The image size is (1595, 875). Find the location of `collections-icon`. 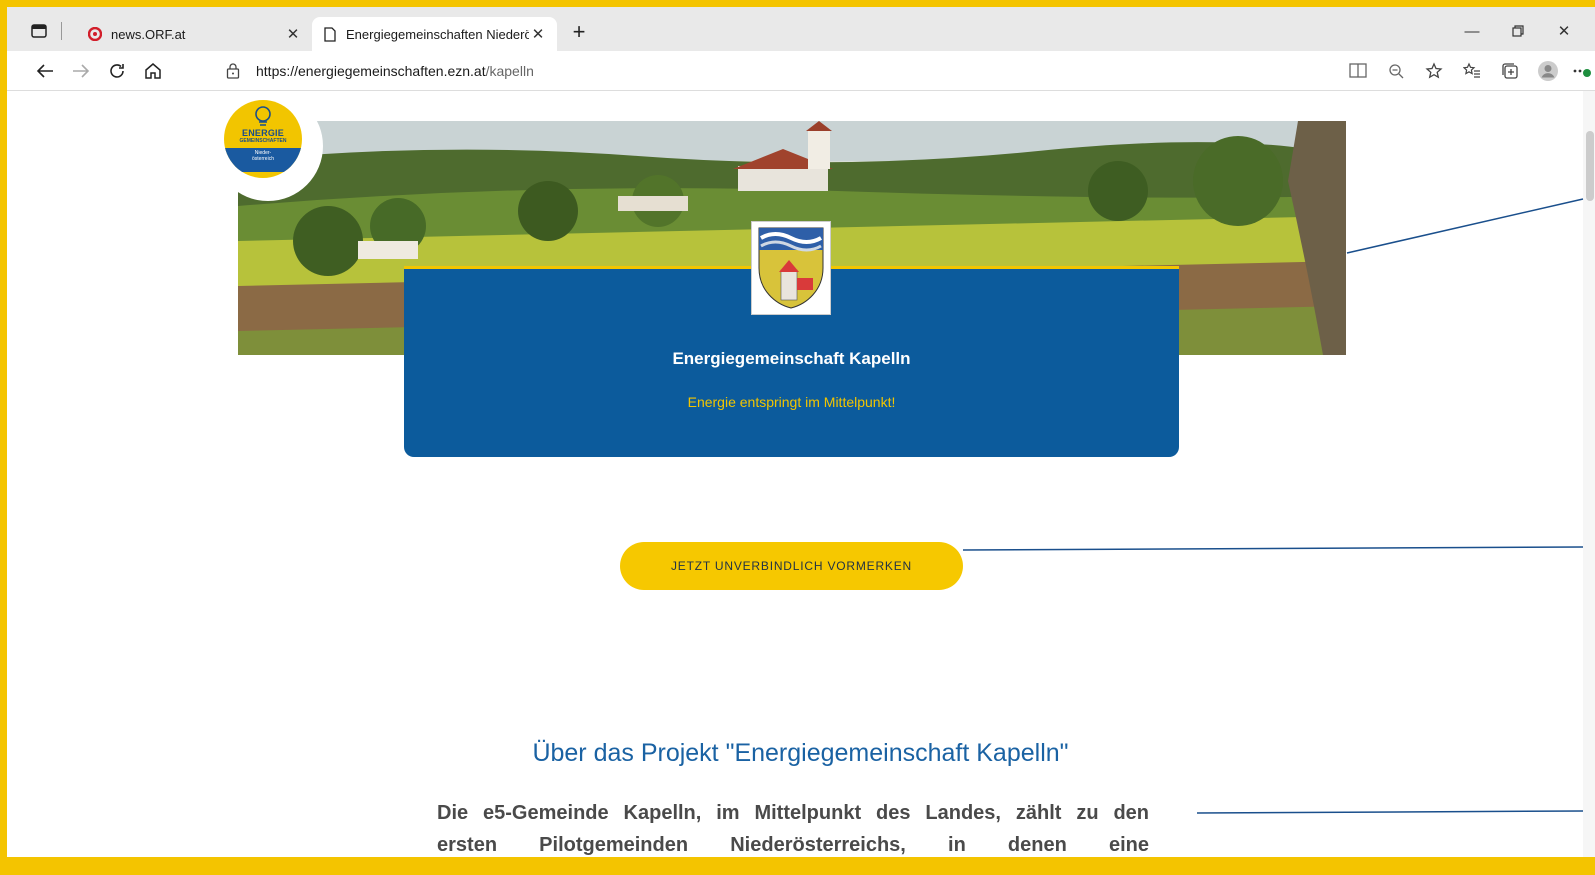

collections-icon is located at coordinates (1510, 71).